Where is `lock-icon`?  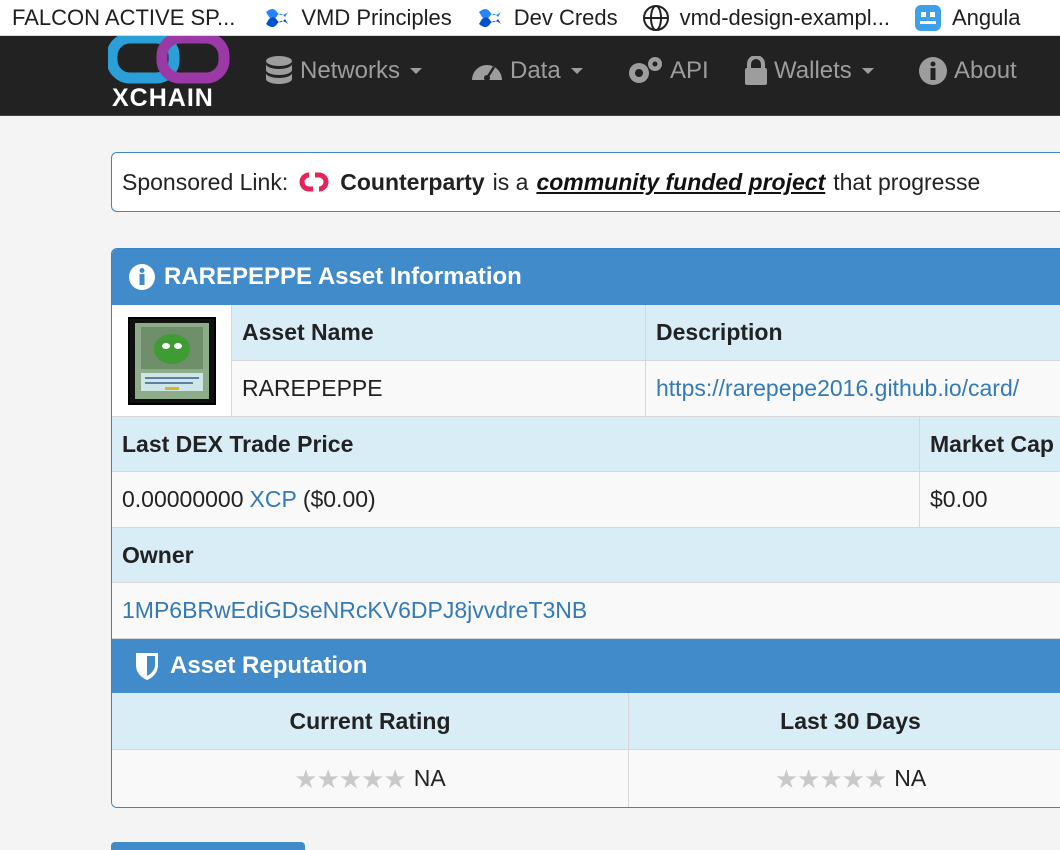 lock-icon is located at coordinates (756, 70).